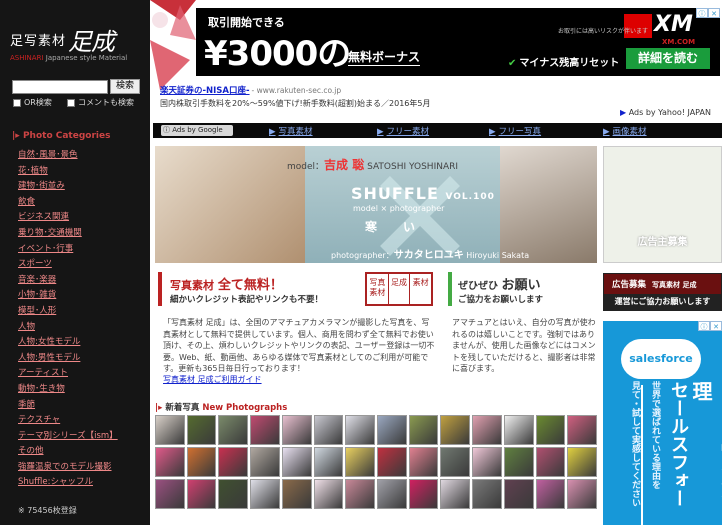  What do you see at coordinates (17, 102) in the screenshot?
I see `checkbox-icon` at bounding box center [17, 102].